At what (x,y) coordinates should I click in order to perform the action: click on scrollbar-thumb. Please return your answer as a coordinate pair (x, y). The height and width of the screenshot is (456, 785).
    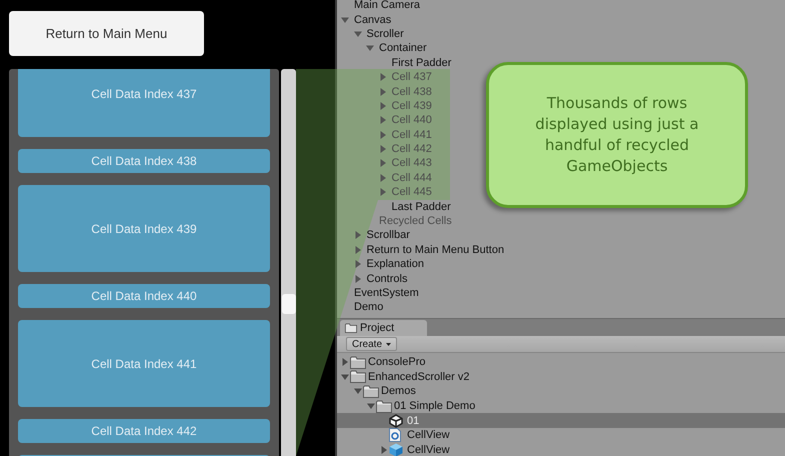
    Looking at the image, I should click on (289, 304).